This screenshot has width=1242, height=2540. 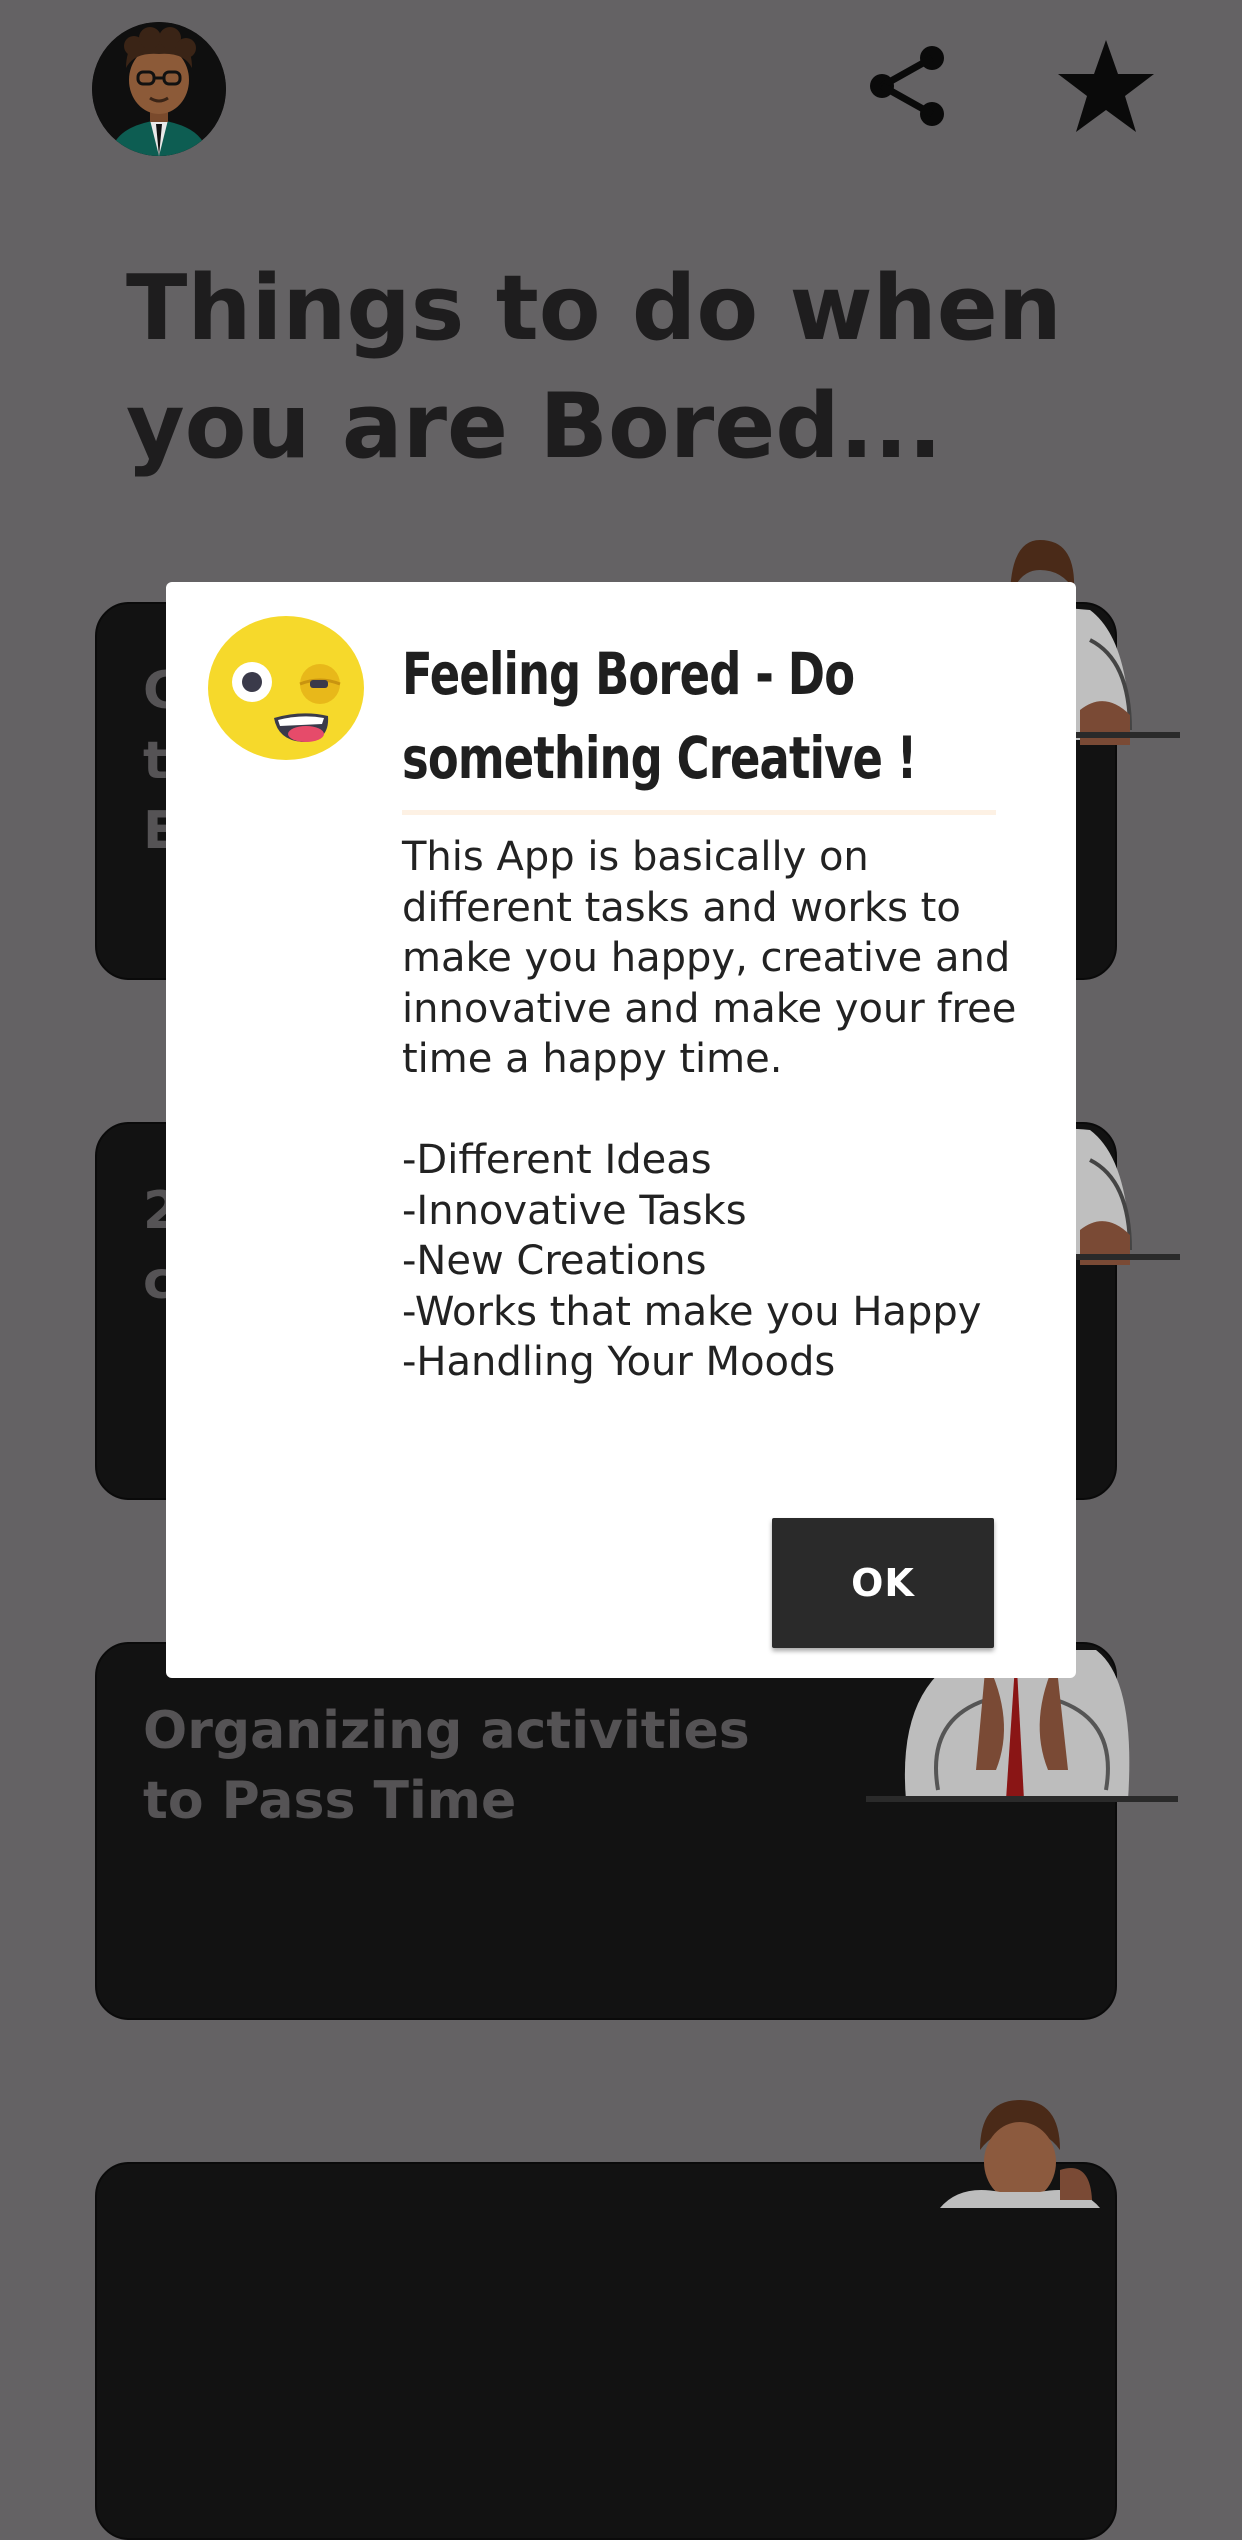 I want to click on dialog-divider, so click(x=699, y=812).